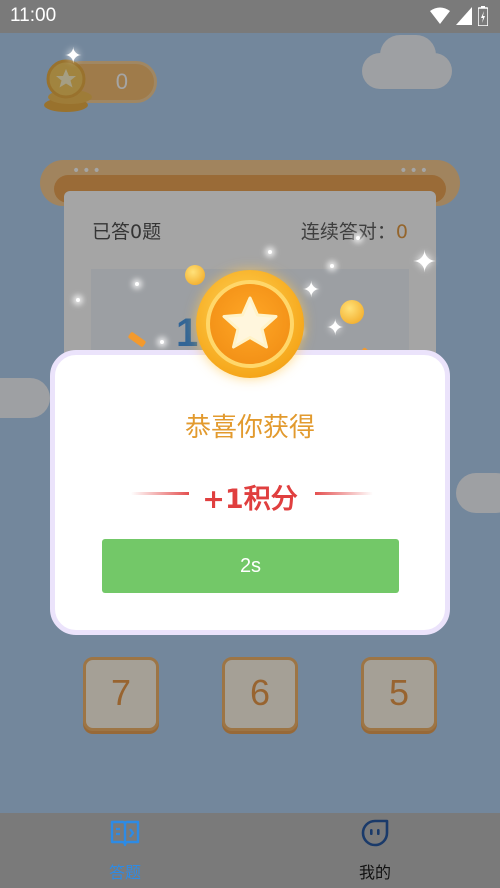 This screenshot has width=500, height=888. Describe the element at coordinates (250, 16) in the screenshot. I see `status-bar: 11:00` at that location.